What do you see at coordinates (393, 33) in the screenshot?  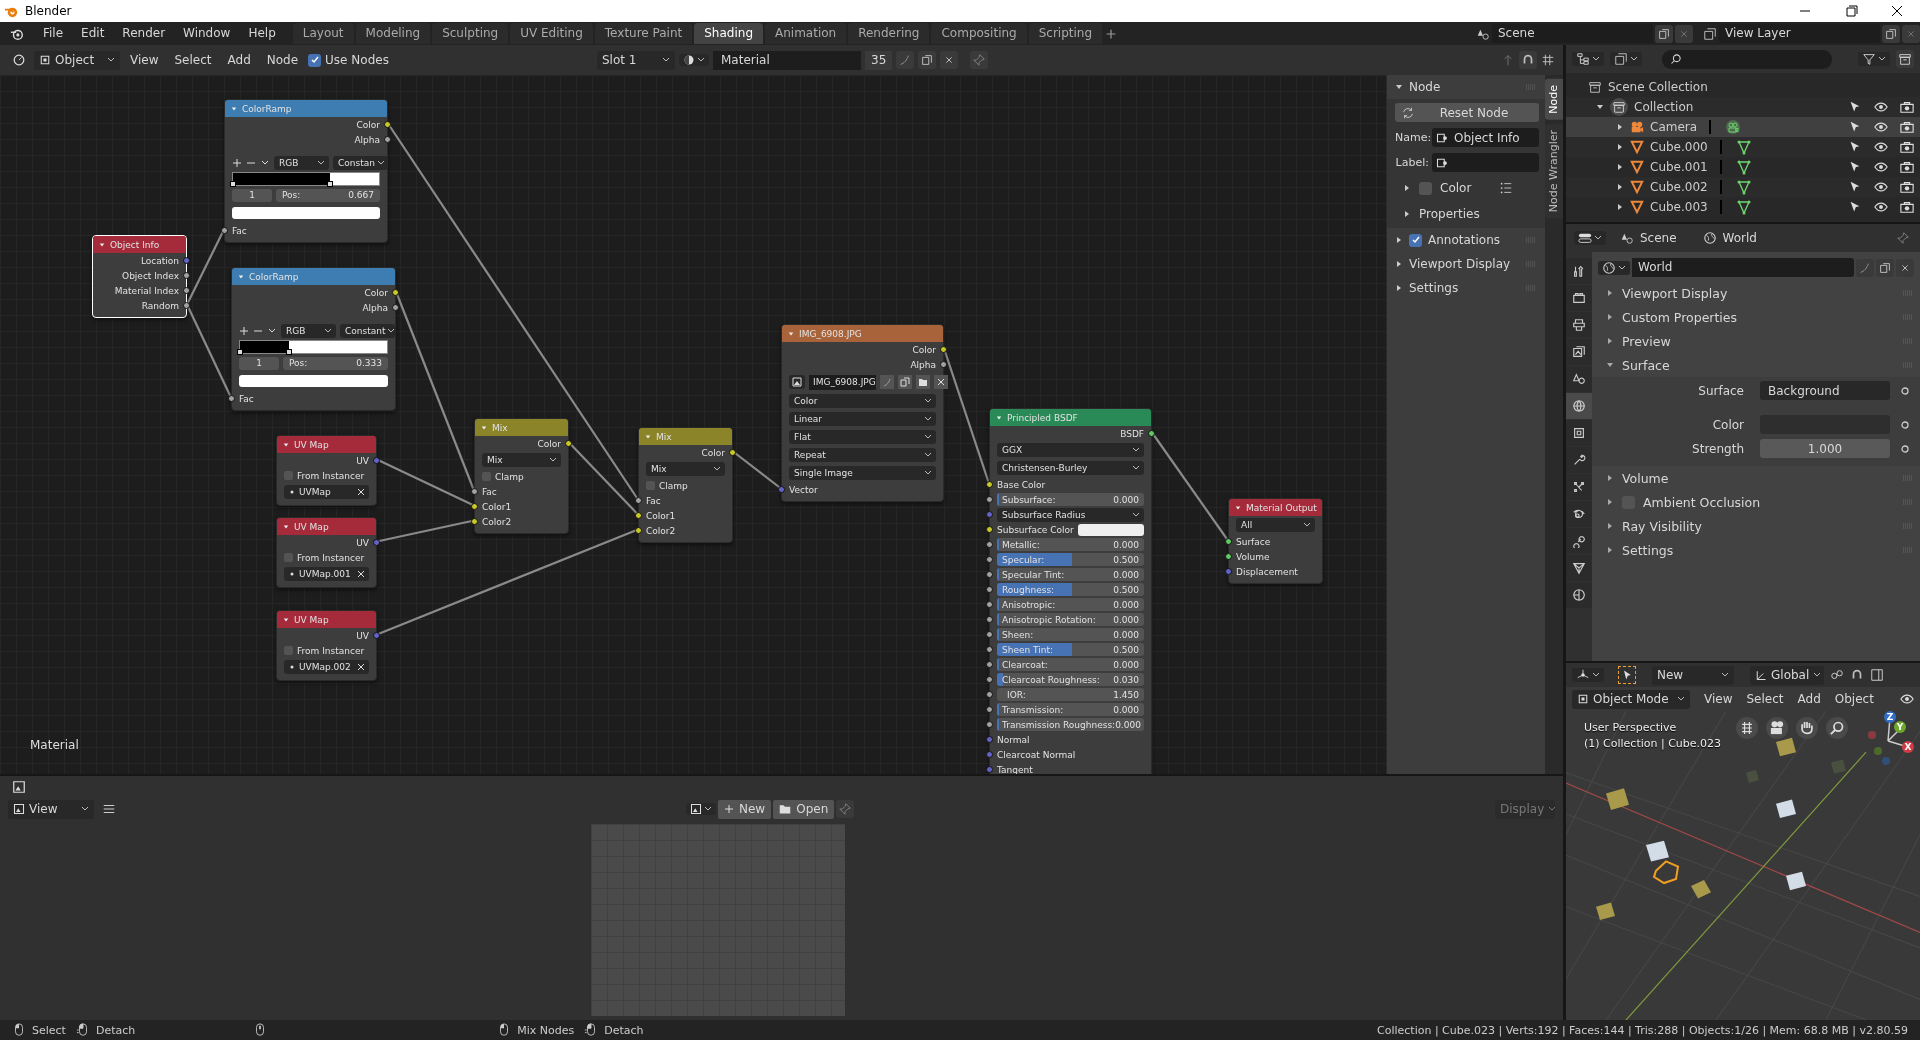 I see `workspace-tab: Modeling` at bounding box center [393, 33].